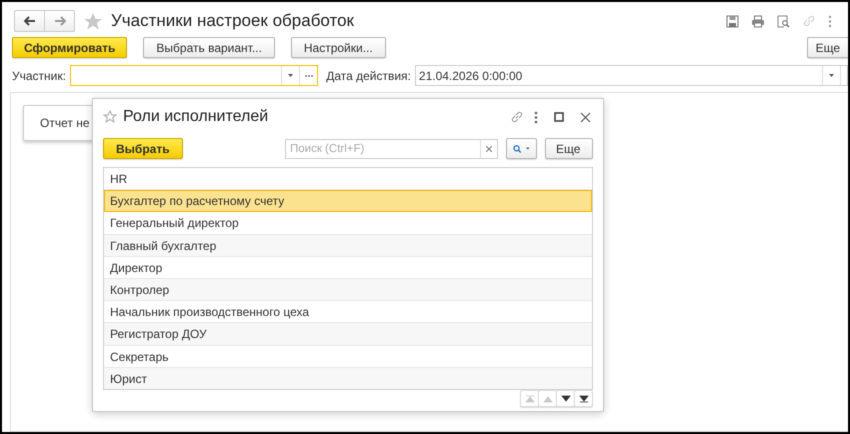 Image resolution: width=850 pixels, height=434 pixels. What do you see at coordinates (631, 75) in the screenshot?
I see `date-field: 21.04.2026 0:00:00` at bounding box center [631, 75].